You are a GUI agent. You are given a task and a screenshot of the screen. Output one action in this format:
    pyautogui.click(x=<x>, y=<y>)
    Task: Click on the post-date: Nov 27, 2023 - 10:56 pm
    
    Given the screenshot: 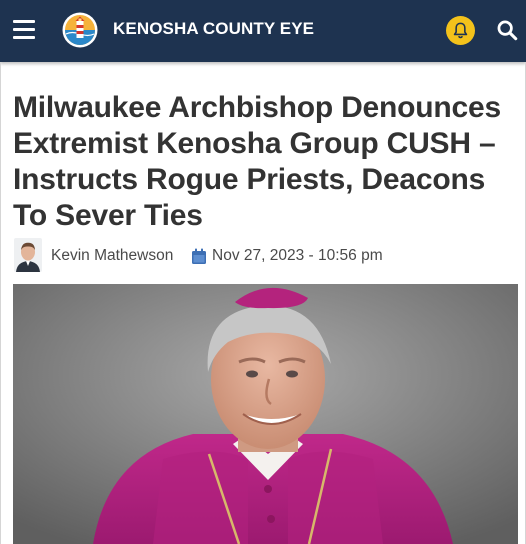 What is the action you would take?
    pyautogui.click(x=297, y=255)
    